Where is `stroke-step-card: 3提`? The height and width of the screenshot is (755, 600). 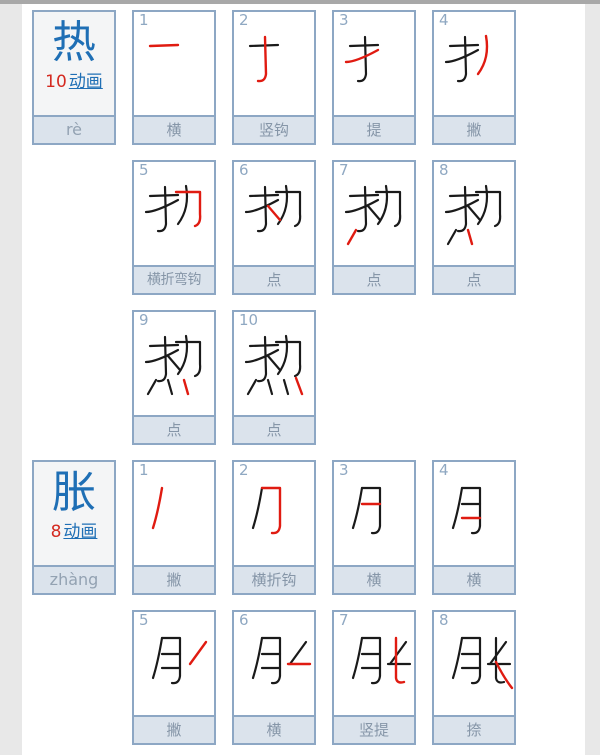 stroke-step-card: 3提 is located at coordinates (374, 77).